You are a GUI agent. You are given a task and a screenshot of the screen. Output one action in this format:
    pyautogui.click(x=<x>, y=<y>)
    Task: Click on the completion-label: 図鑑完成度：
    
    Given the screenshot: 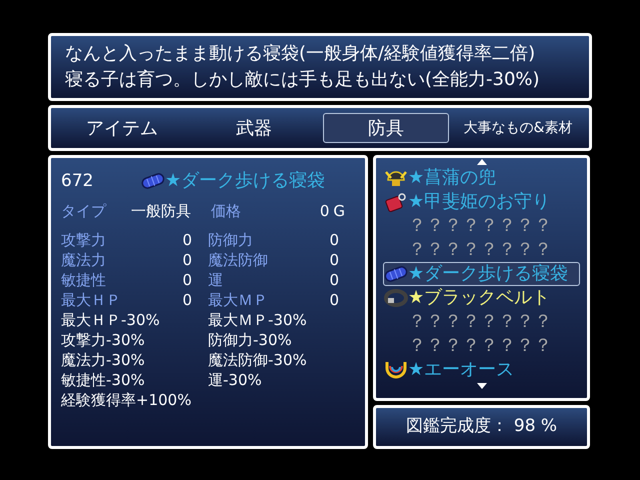 What is the action you would take?
    pyautogui.click(x=457, y=426)
    